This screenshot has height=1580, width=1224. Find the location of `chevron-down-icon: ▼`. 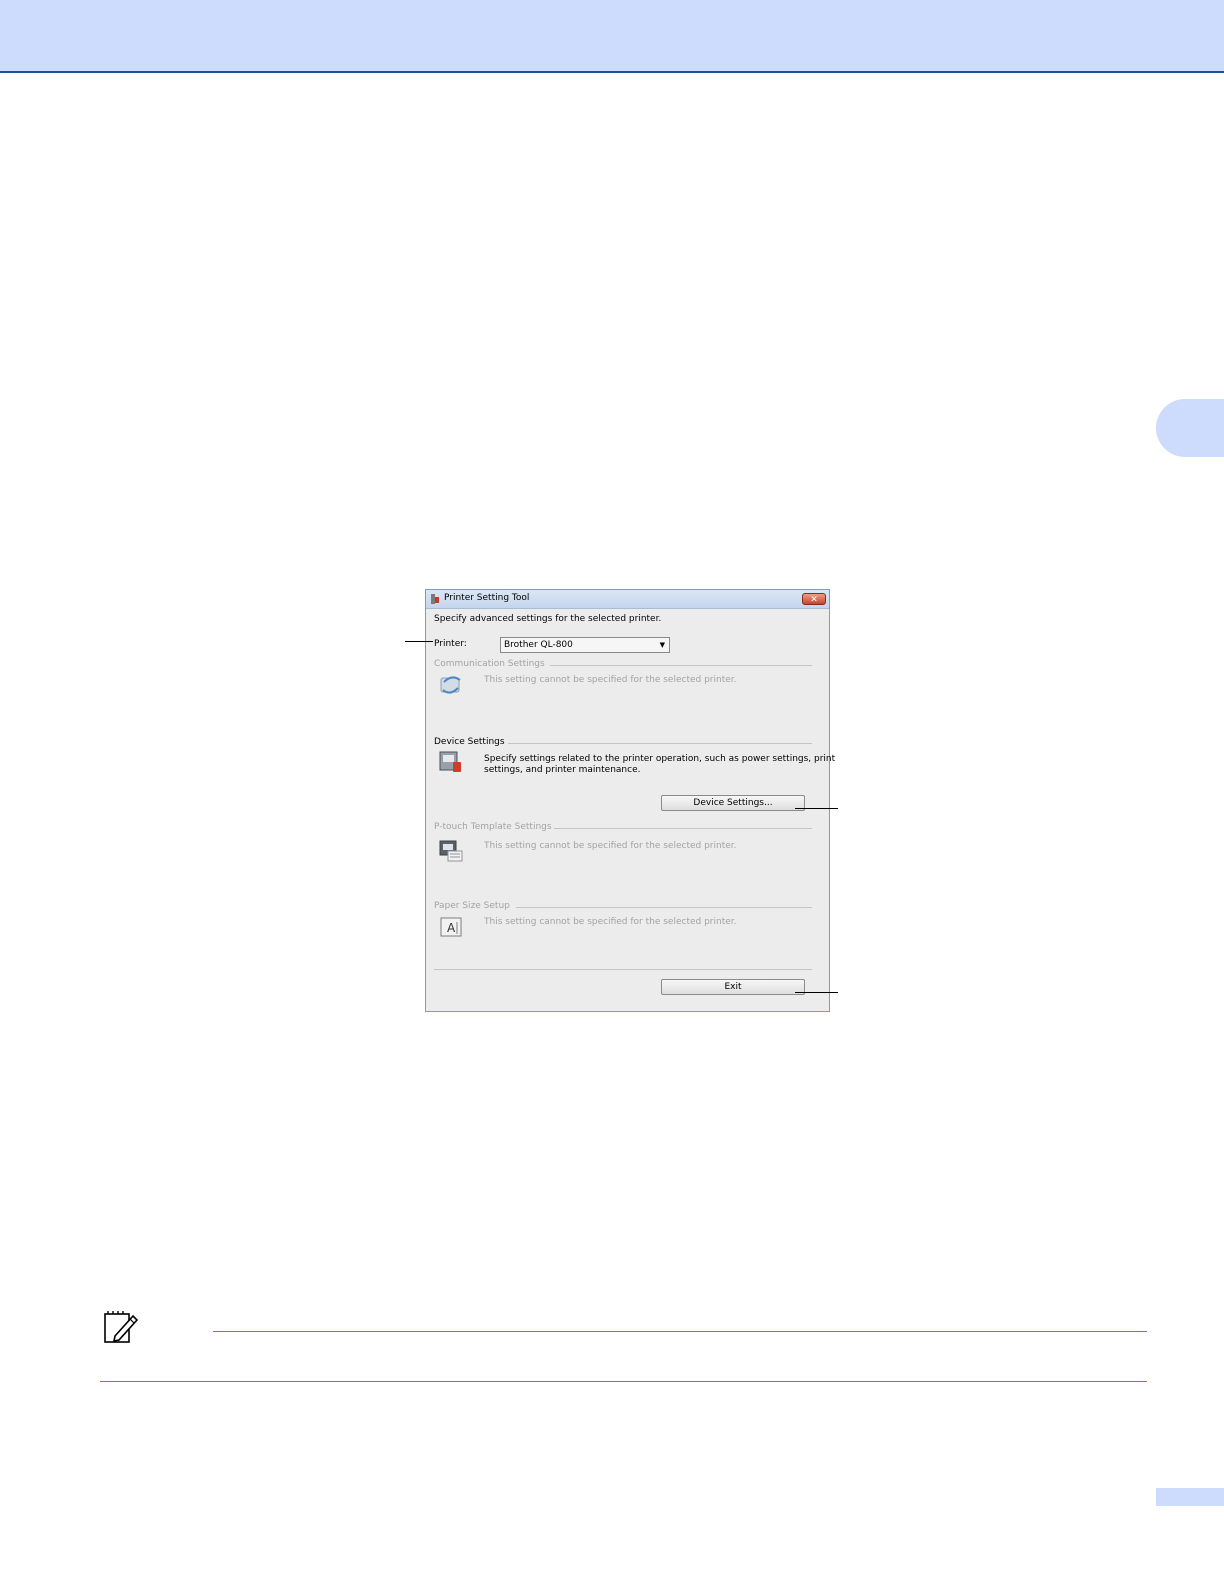

chevron-down-icon: ▼ is located at coordinates (662, 645).